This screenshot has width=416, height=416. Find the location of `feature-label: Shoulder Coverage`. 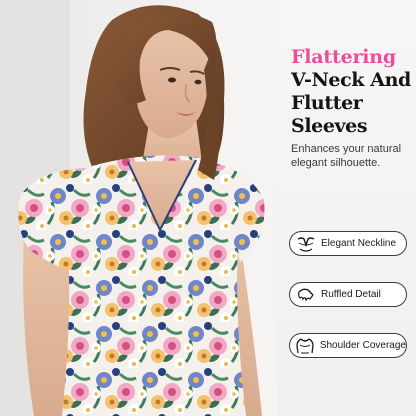

feature-label: Shoulder Coverage is located at coordinates (362, 345).